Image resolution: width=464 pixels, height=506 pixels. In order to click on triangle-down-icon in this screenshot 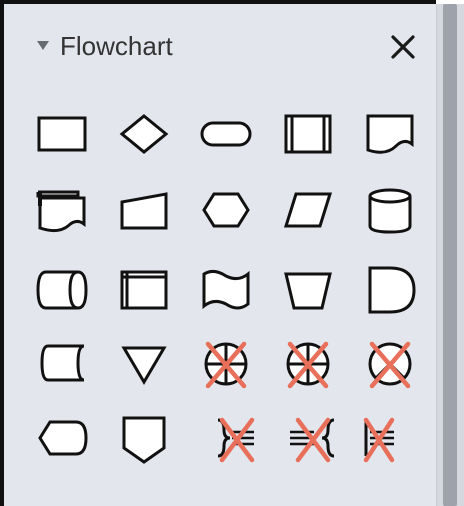, I will do `click(43, 45)`.